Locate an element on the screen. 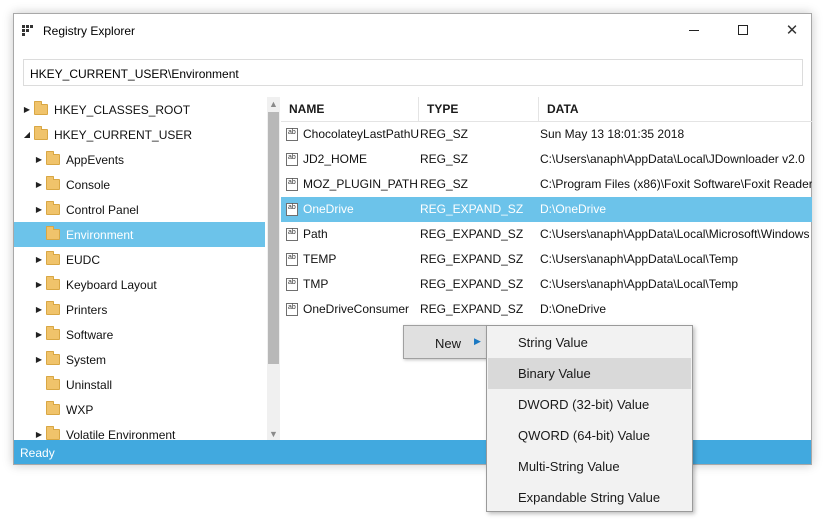 This screenshot has height=523, width=828. column-header-type: TYPE is located at coordinates (479, 109).